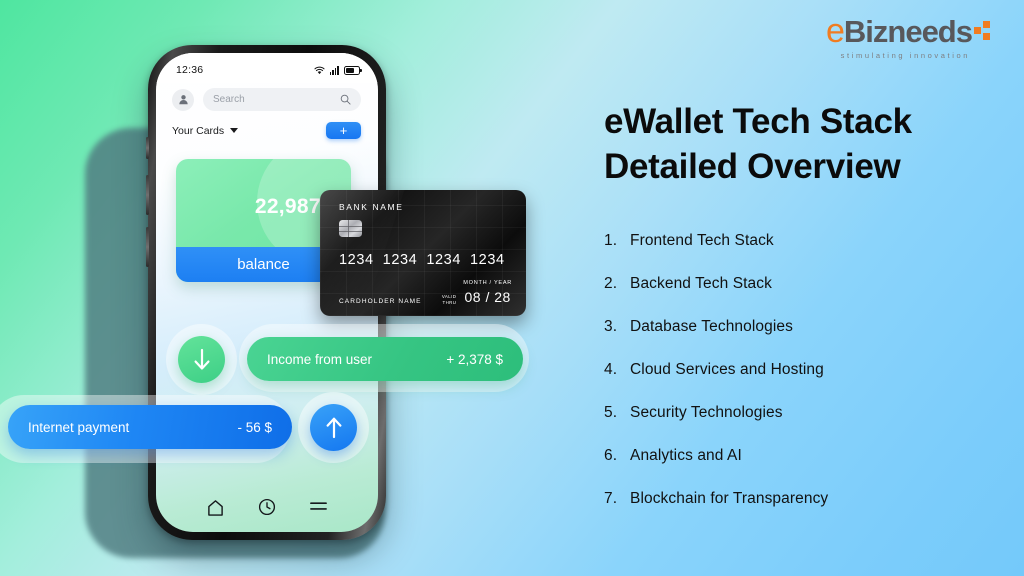  Describe the element at coordinates (686, 455) in the screenshot. I see `list-item-label: Analytics and AI` at that location.